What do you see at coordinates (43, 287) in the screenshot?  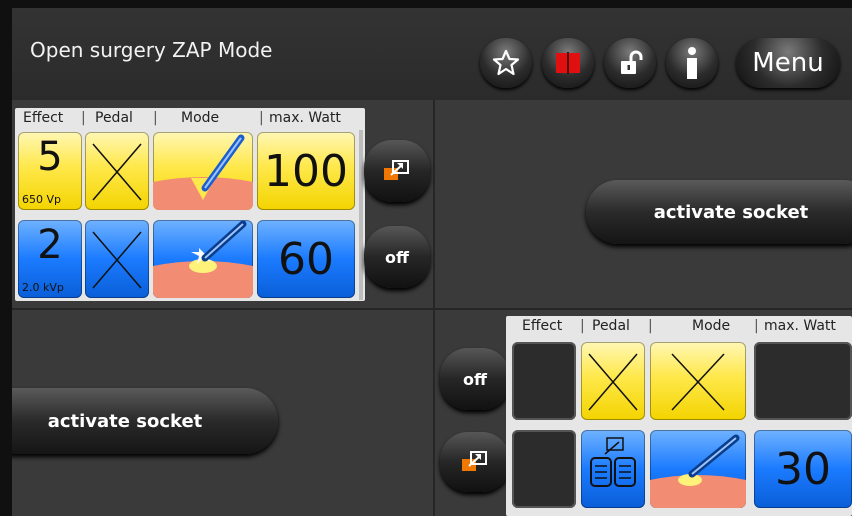 I see `effect-voltage: 2.0 kVp` at bounding box center [43, 287].